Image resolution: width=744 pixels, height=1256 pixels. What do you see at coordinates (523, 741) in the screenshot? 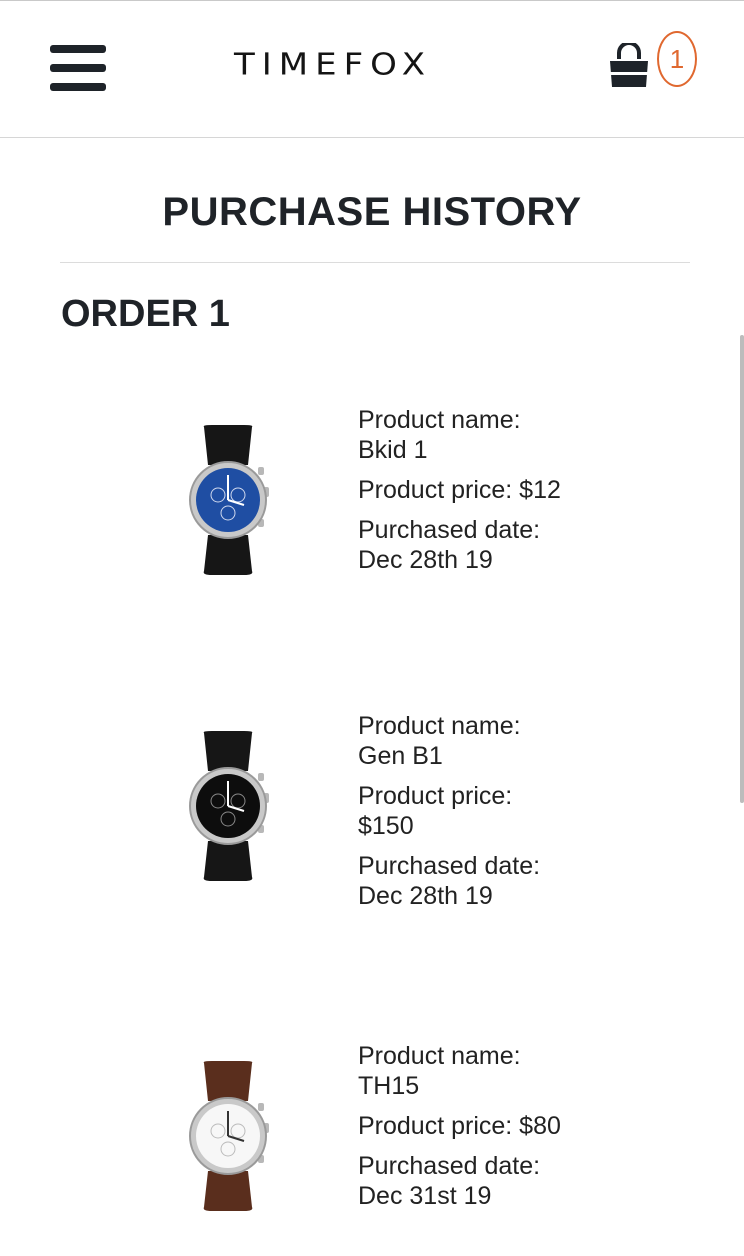
I see `product-name-row: Product name: Gen B1` at bounding box center [523, 741].